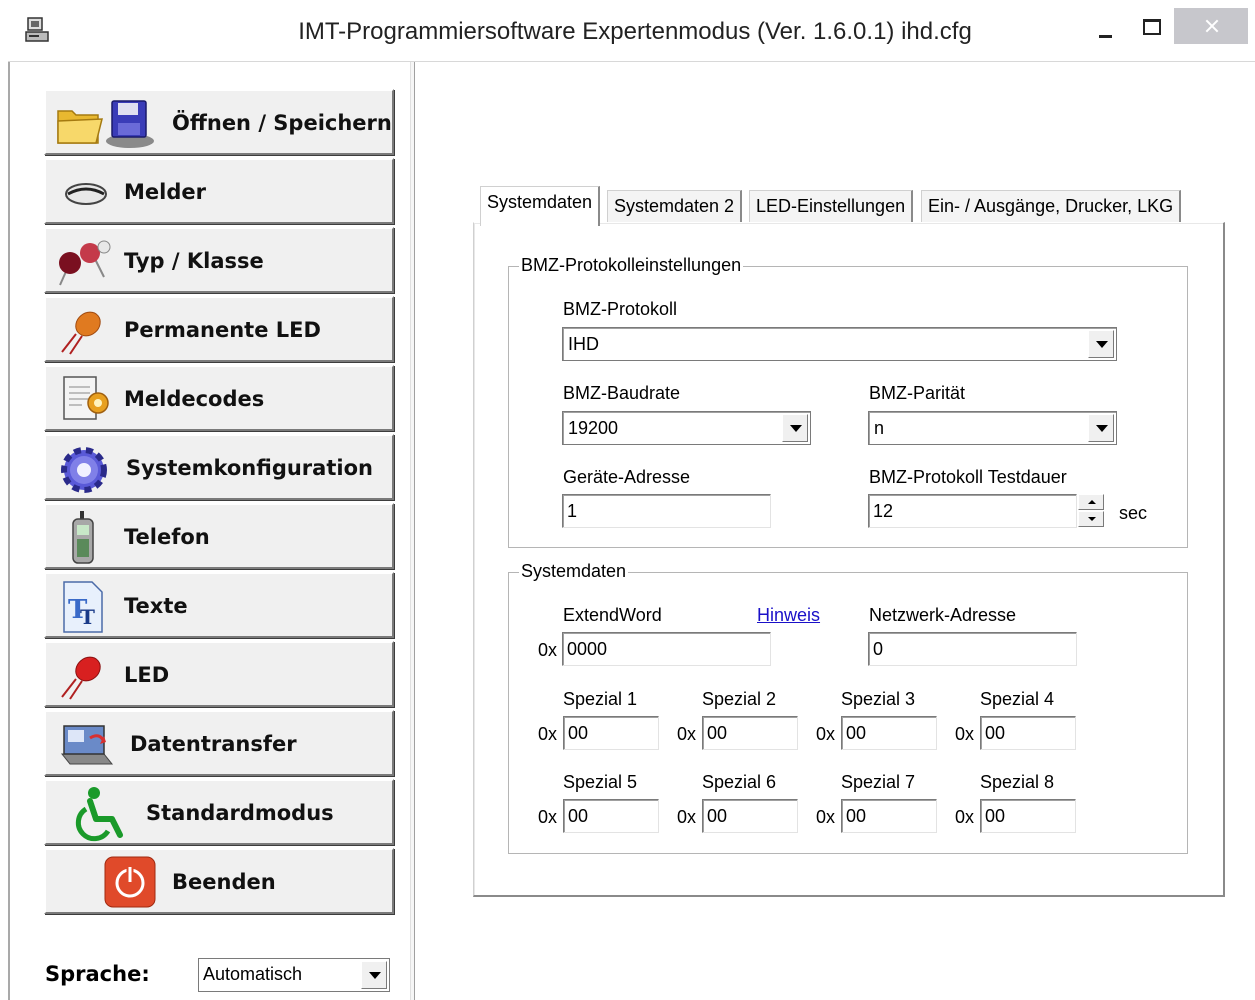 The image size is (1255, 1000). Describe the element at coordinates (105, 124) in the screenshot. I see `folder-disk-icon` at that location.